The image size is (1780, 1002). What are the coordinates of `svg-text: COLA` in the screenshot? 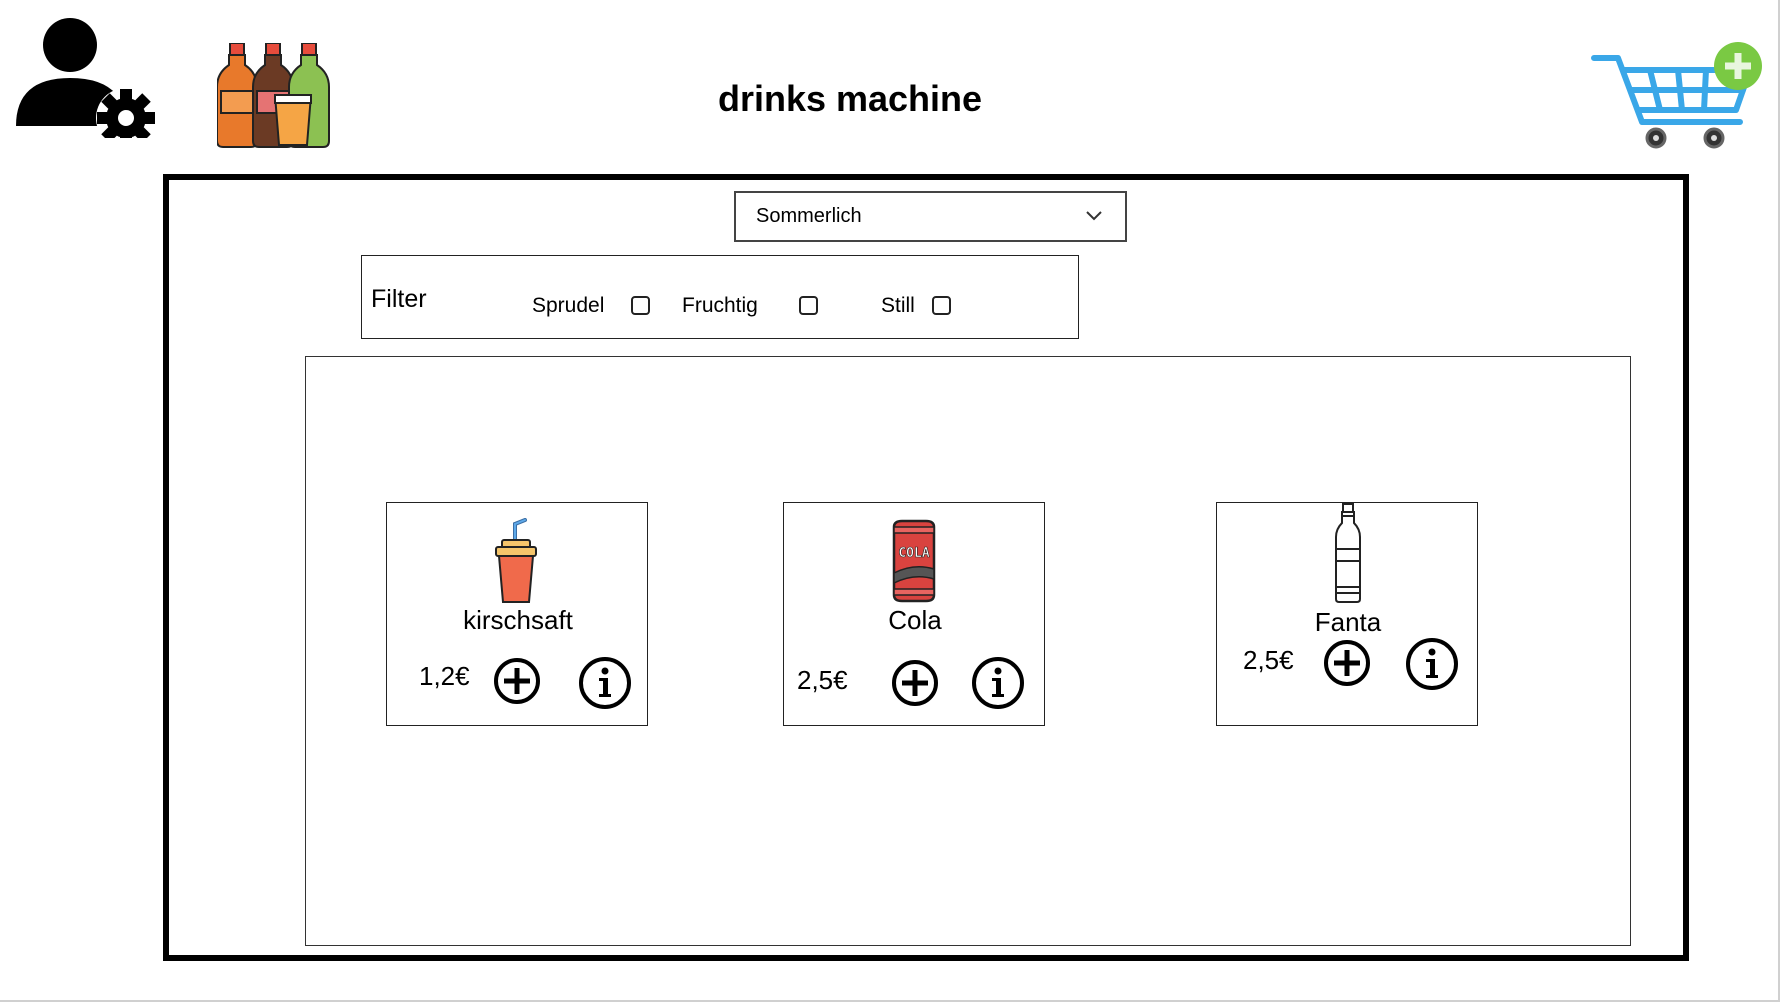 It's located at (913, 553).